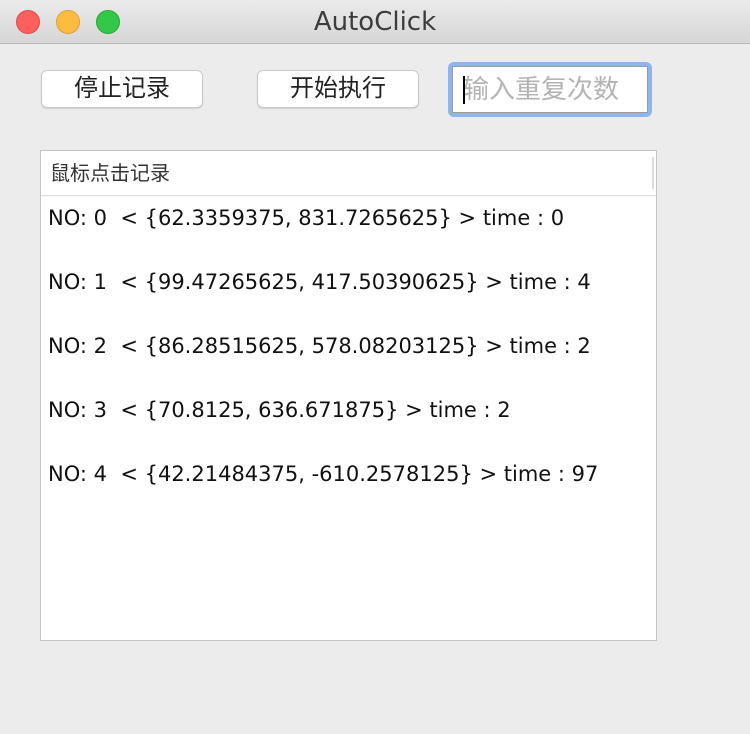  I want to click on window-title: AutoClick, so click(375, 22).